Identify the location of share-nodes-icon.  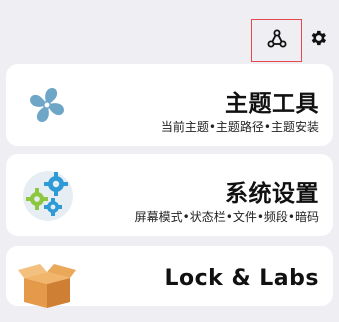
(277, 41).